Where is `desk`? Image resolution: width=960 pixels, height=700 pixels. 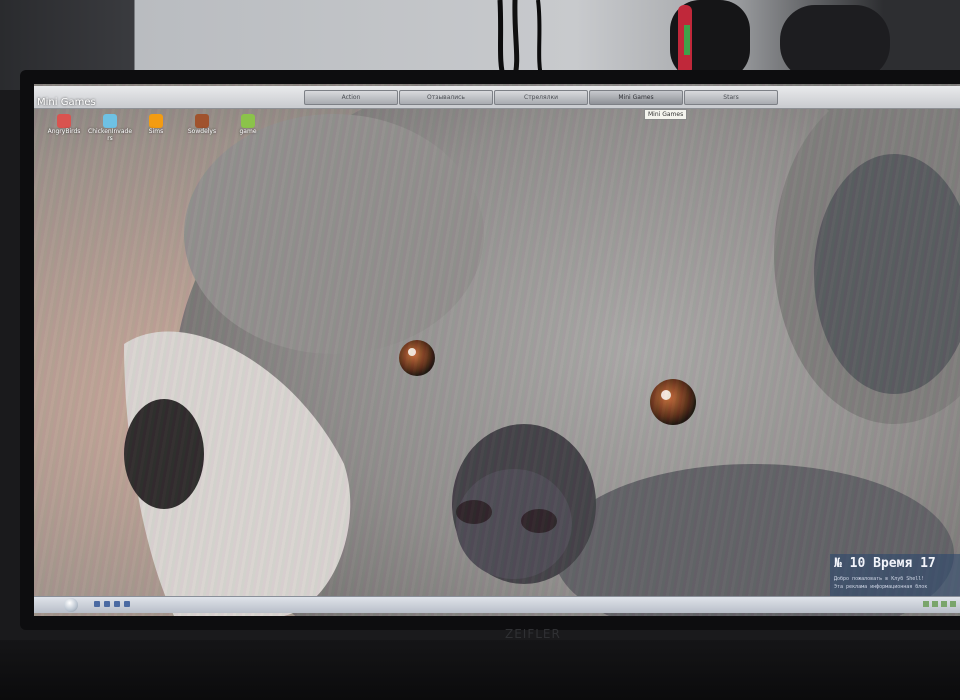 desk is located at coordinates (480, 670).